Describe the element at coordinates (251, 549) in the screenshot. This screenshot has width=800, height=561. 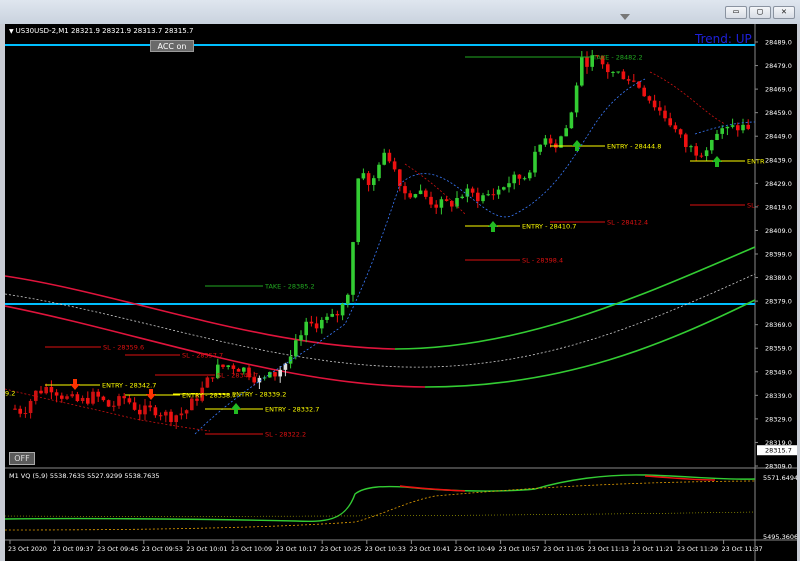
I see `time-tick-label: 23 Oct 10:09` at that location.